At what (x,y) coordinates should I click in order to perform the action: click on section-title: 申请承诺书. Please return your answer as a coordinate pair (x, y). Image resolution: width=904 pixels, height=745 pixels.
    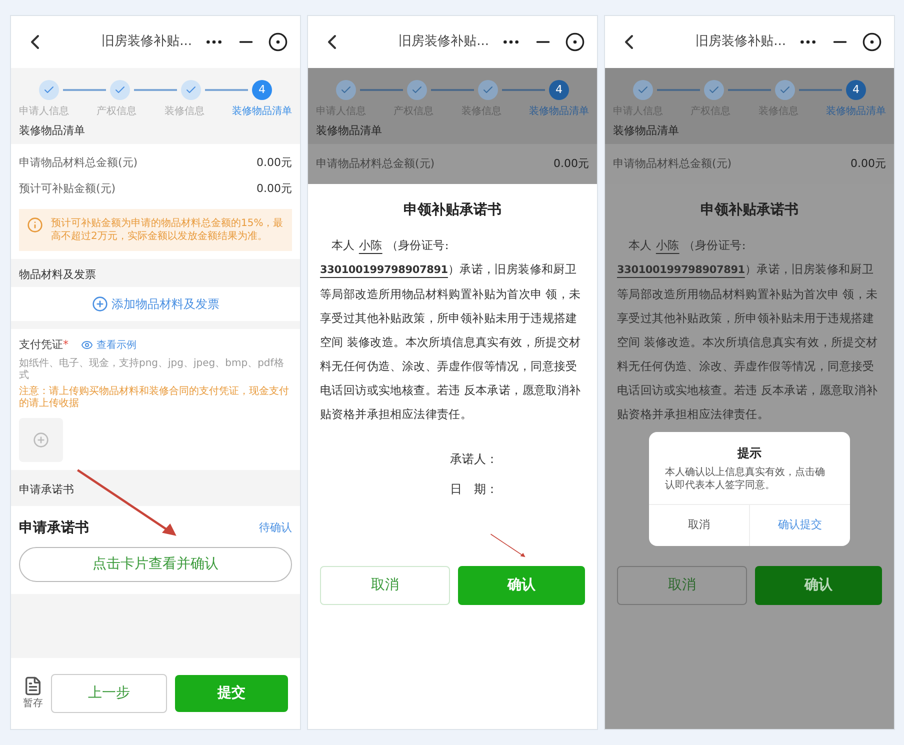
    Looking at the image, I should click on (46, 490).